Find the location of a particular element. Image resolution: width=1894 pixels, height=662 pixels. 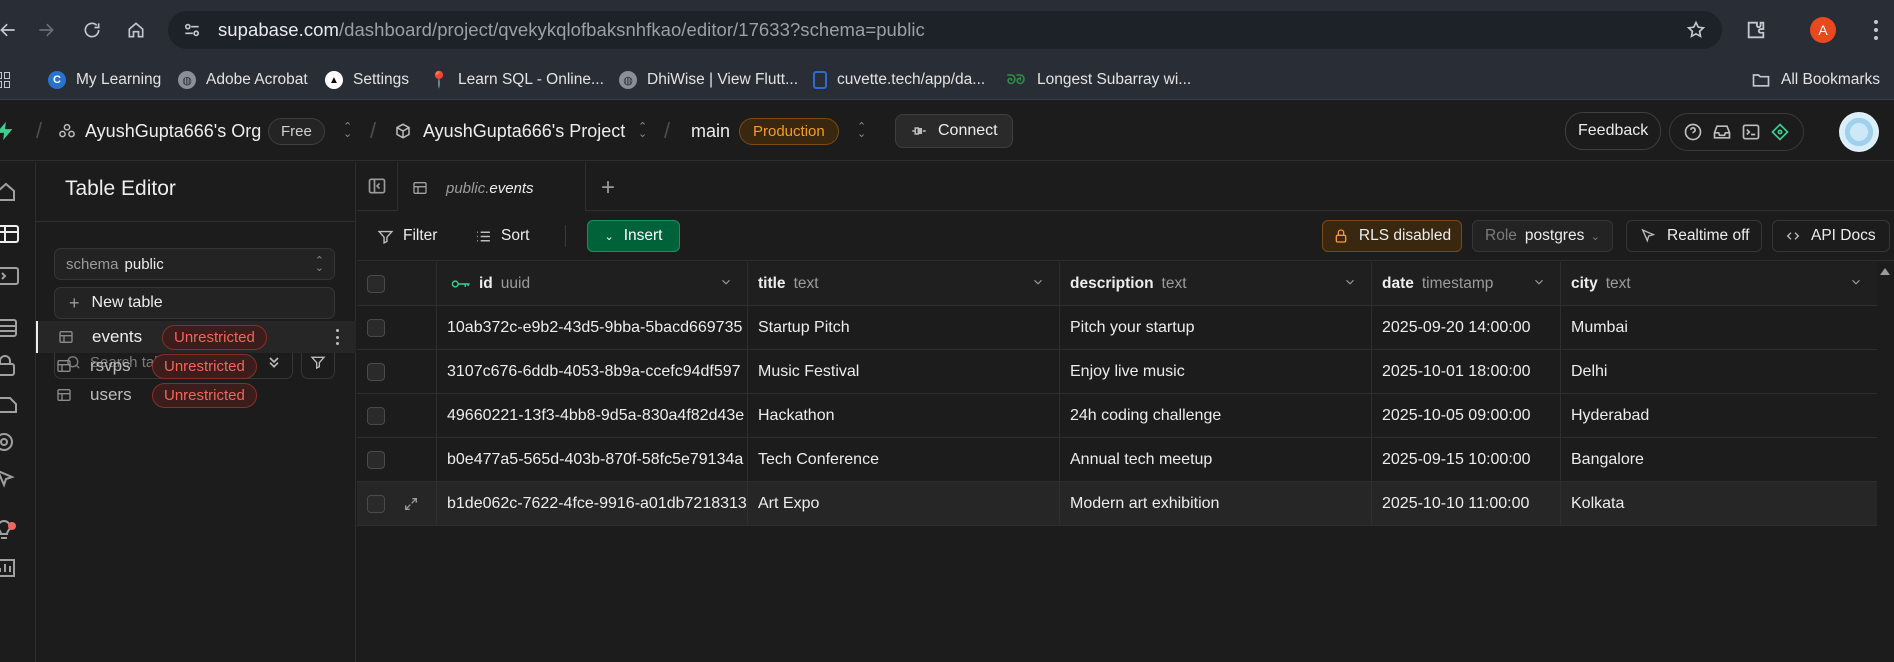

new-table-button: + New table is located at coordinates (194, 303).